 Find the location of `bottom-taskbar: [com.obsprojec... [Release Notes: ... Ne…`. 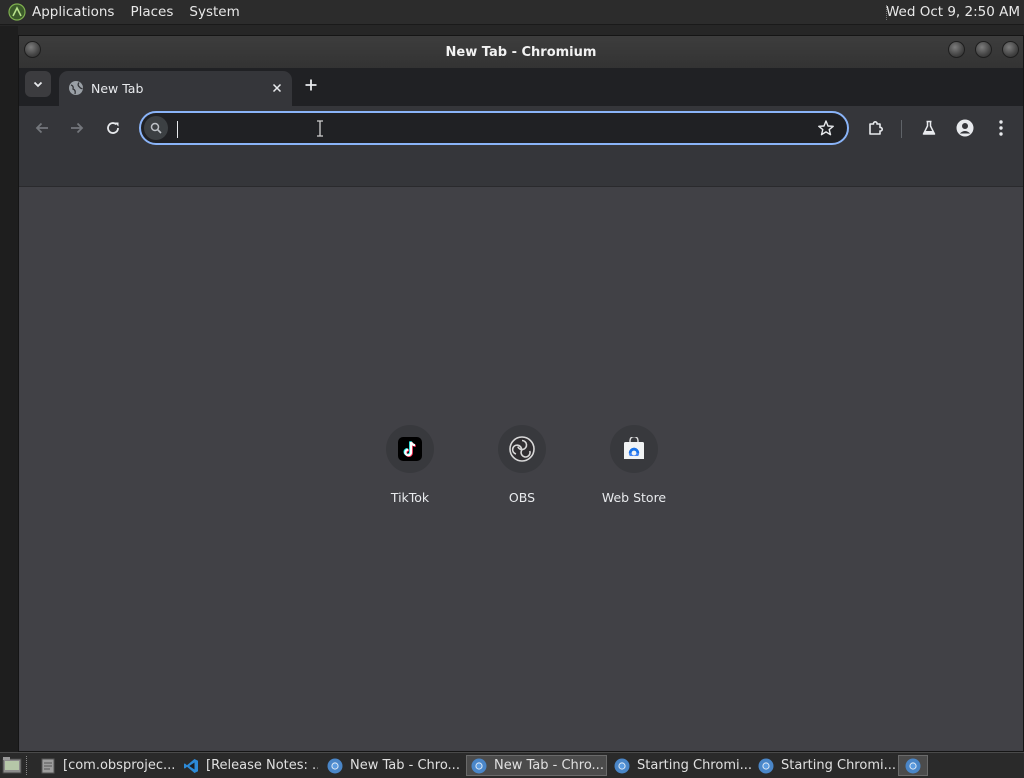

bottom-taskbar: [com.obsprojec... [Release Notes: ... Ne… is located at coordinates (512, 765).